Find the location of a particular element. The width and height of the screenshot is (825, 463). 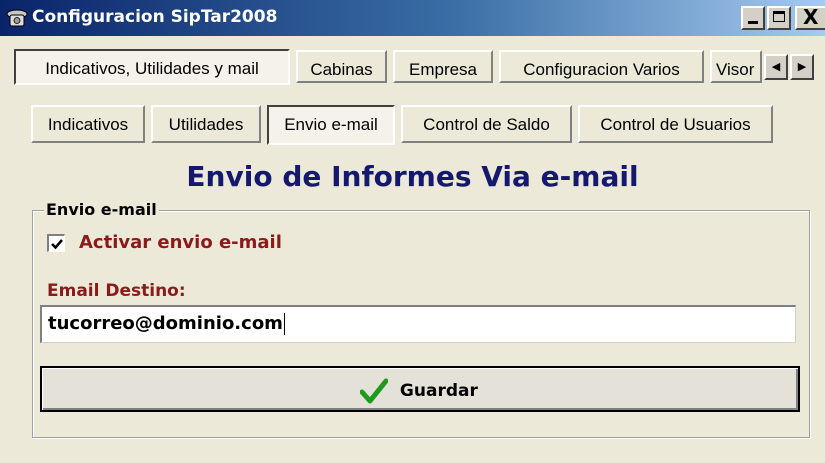

tab-label: Visor is located at coordinates (735, 69).